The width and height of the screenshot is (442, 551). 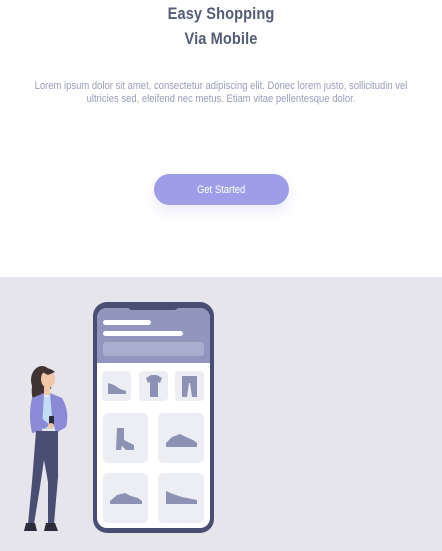 I want to click on get-started-label: Get Started, so click(x=221, y=189).